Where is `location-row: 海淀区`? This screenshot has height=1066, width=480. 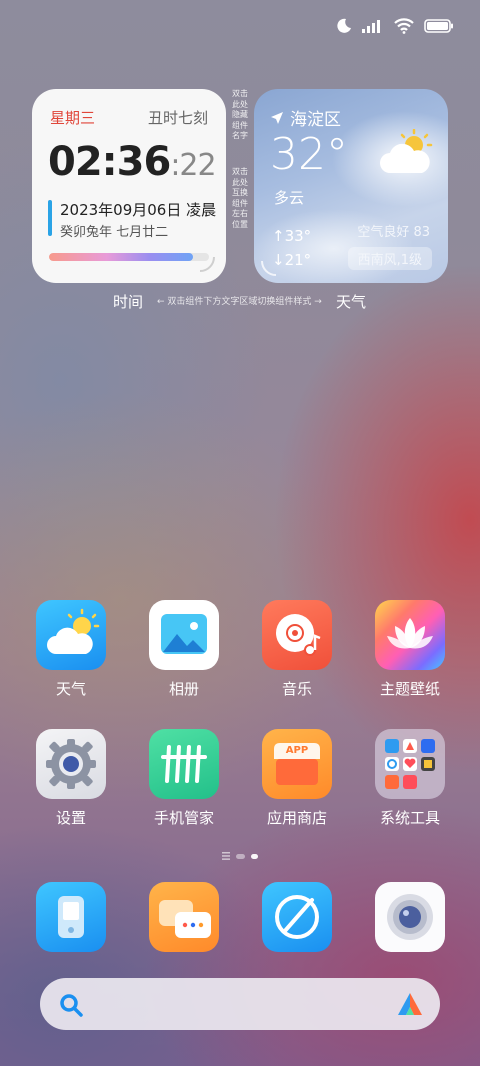 location-row: 海淀区 is located at coordinates (305, 117).